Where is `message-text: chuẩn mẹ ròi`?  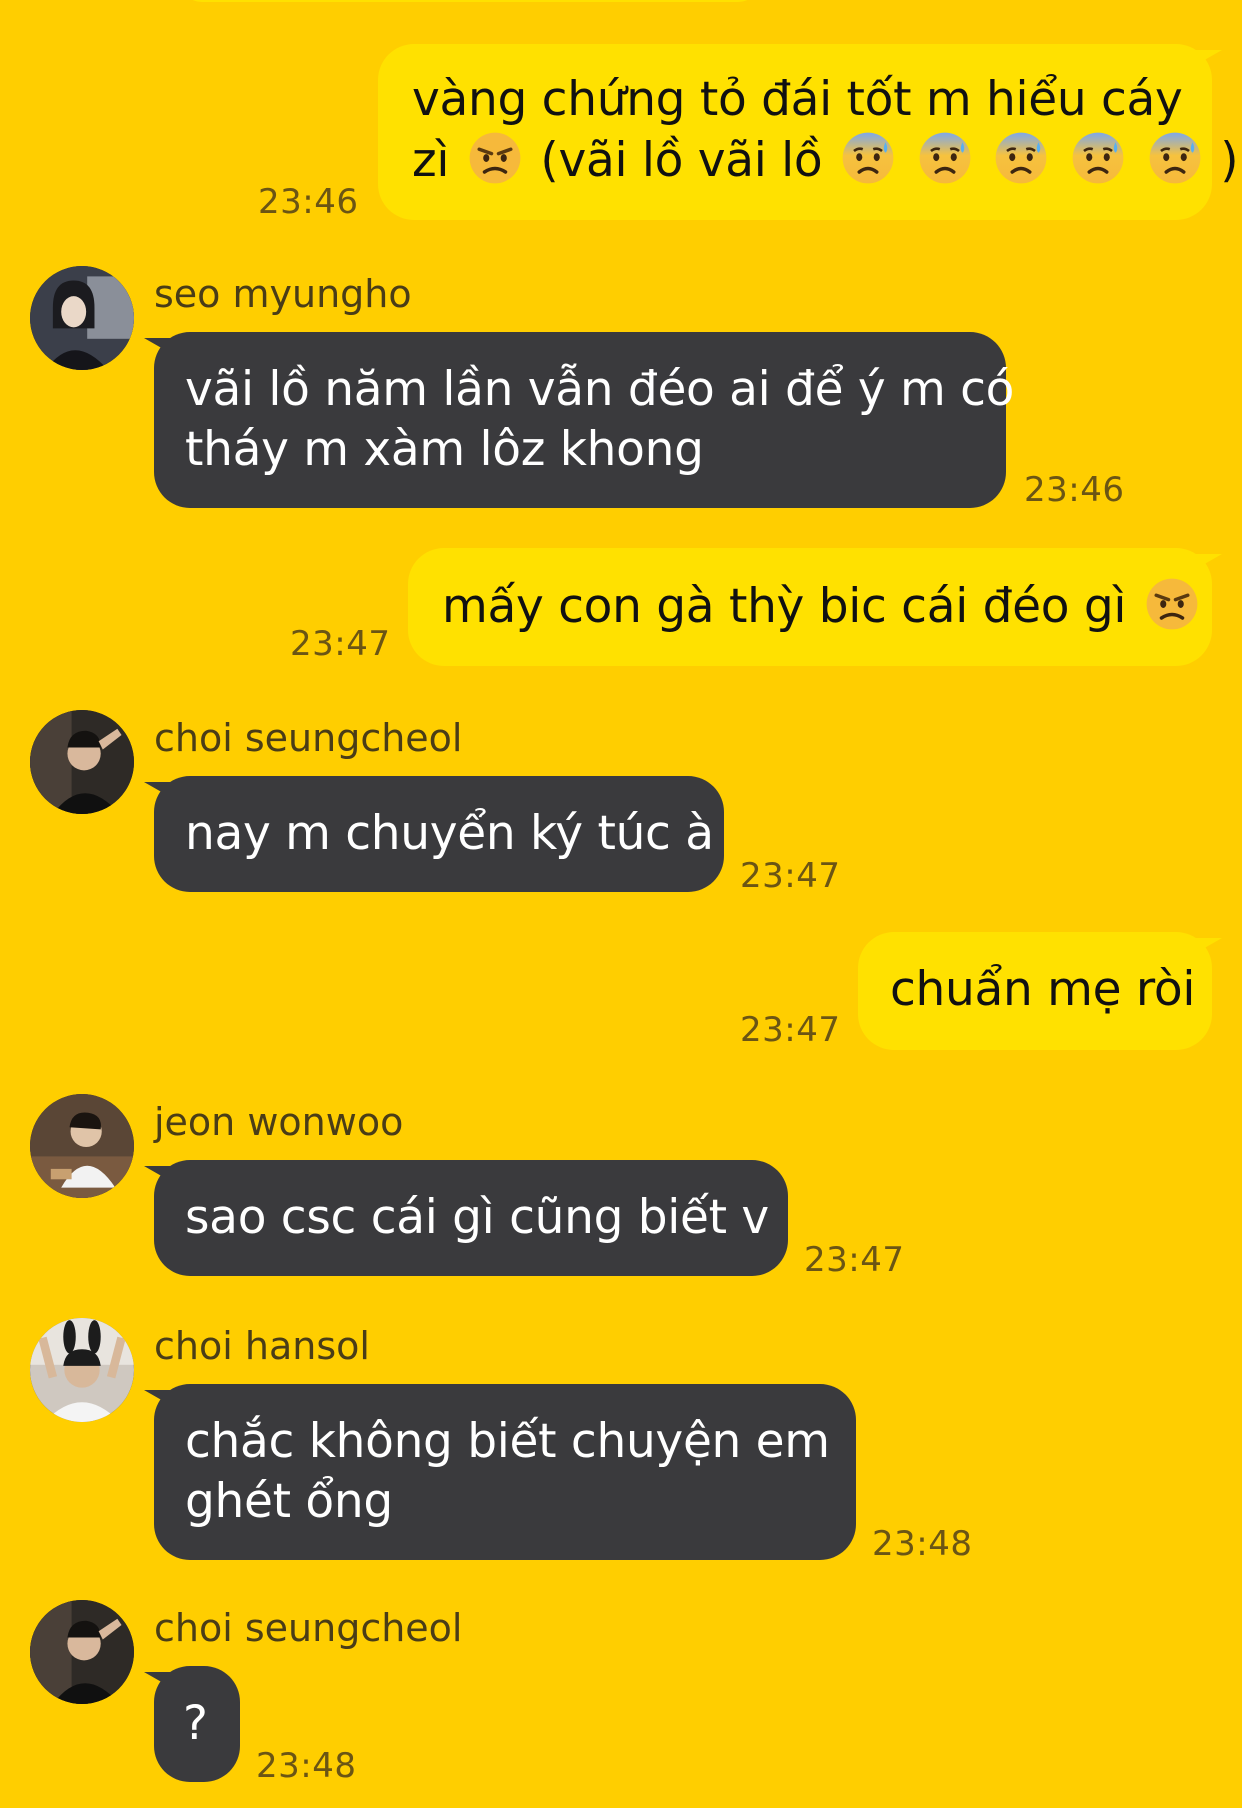 message-text: chuẩn mẹ ròi is located at coordinates (1043, 989).